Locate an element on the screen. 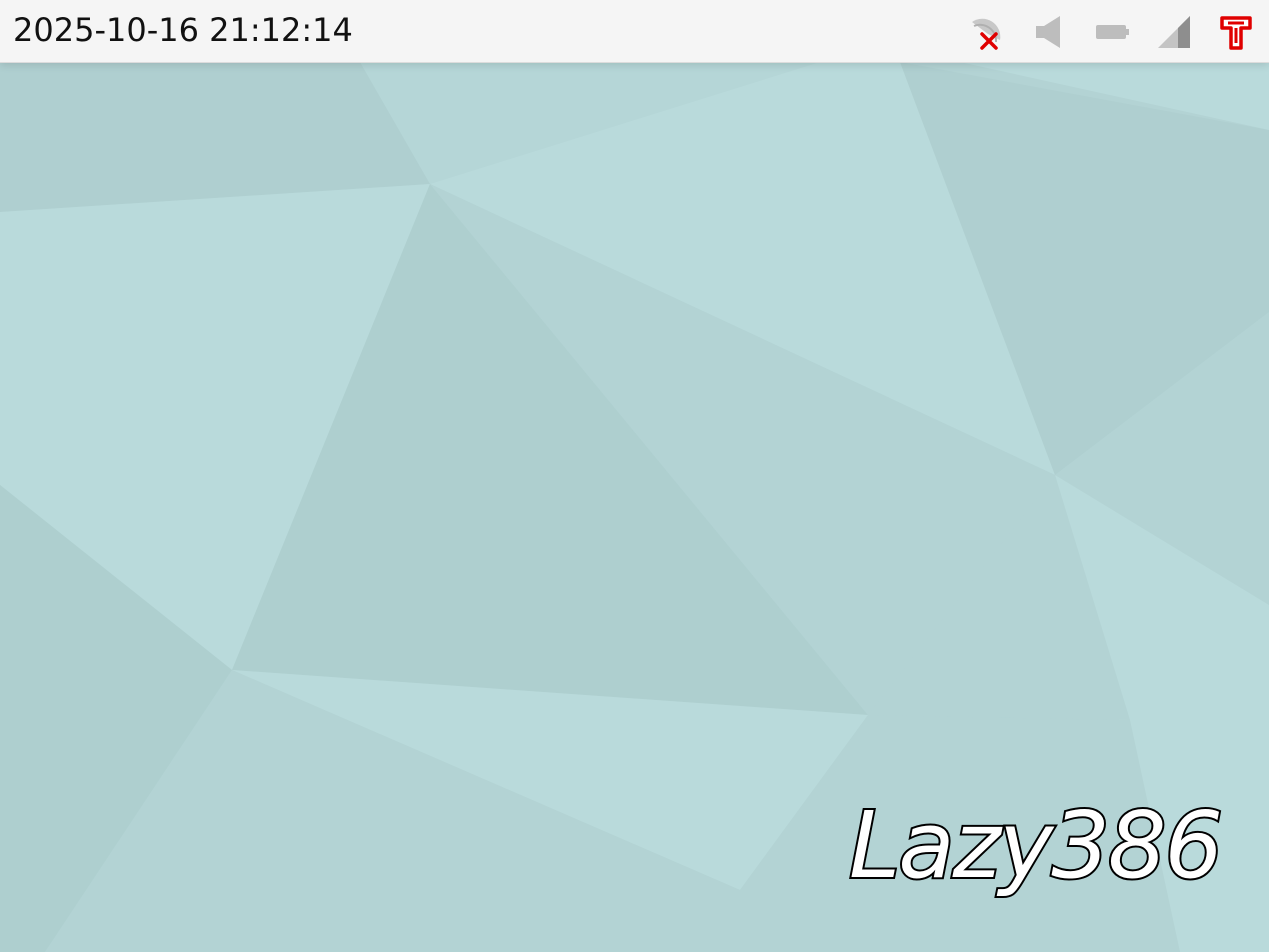 This screenshot has width=1269, height=952. volume-icon is located at coordinates (1048, 32).